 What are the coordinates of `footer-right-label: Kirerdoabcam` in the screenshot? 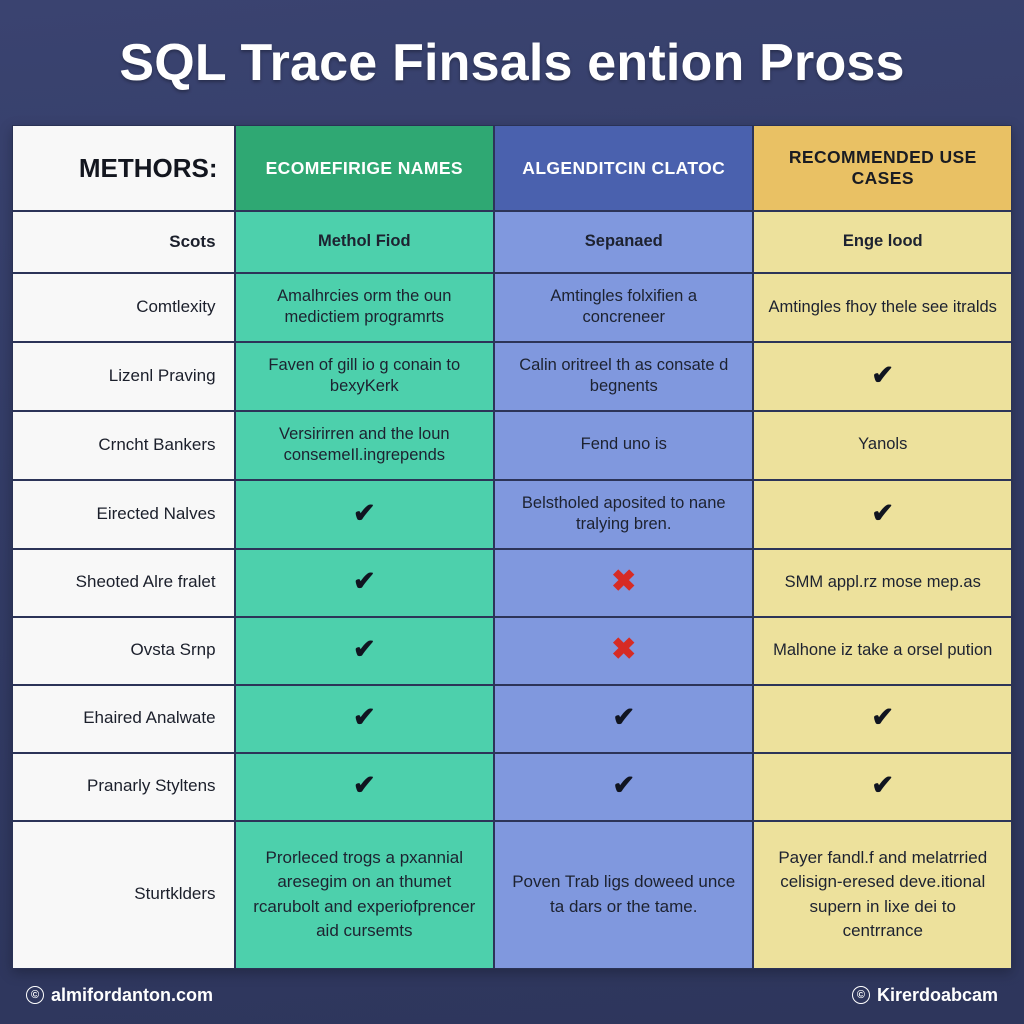 It's located at (937, 994).